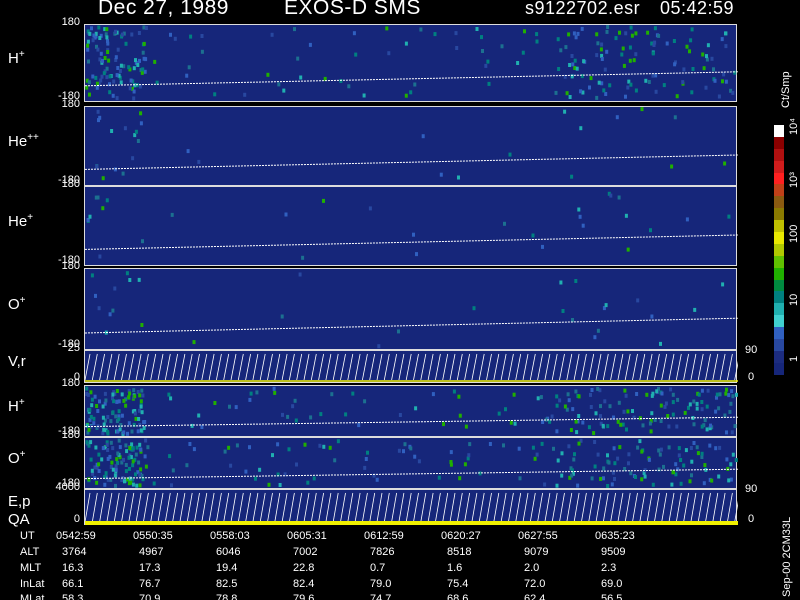 The width and height of the screenshot is (800, 600). I want to click on table-cell: 19.4, so click(227, 568).